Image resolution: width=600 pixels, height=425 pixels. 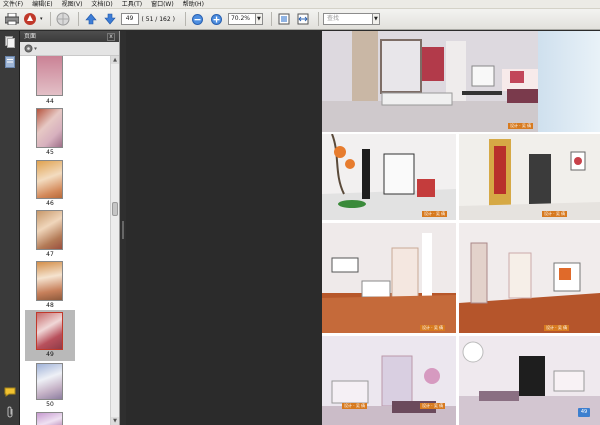 I want to click on photo-room-wood-floor, so click(x=389, y=278).